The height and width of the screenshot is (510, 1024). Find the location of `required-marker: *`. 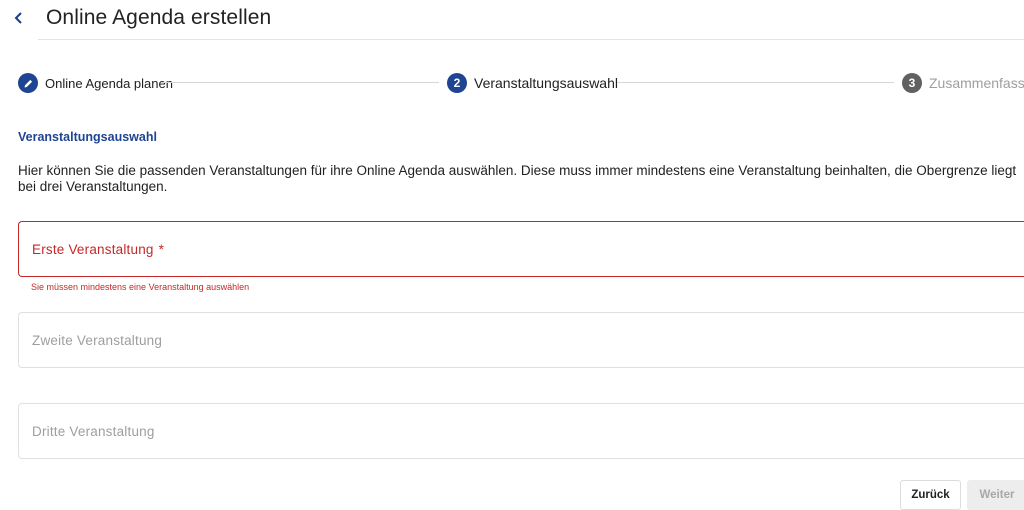

required-marker: * is located at coordinates (161, 249).